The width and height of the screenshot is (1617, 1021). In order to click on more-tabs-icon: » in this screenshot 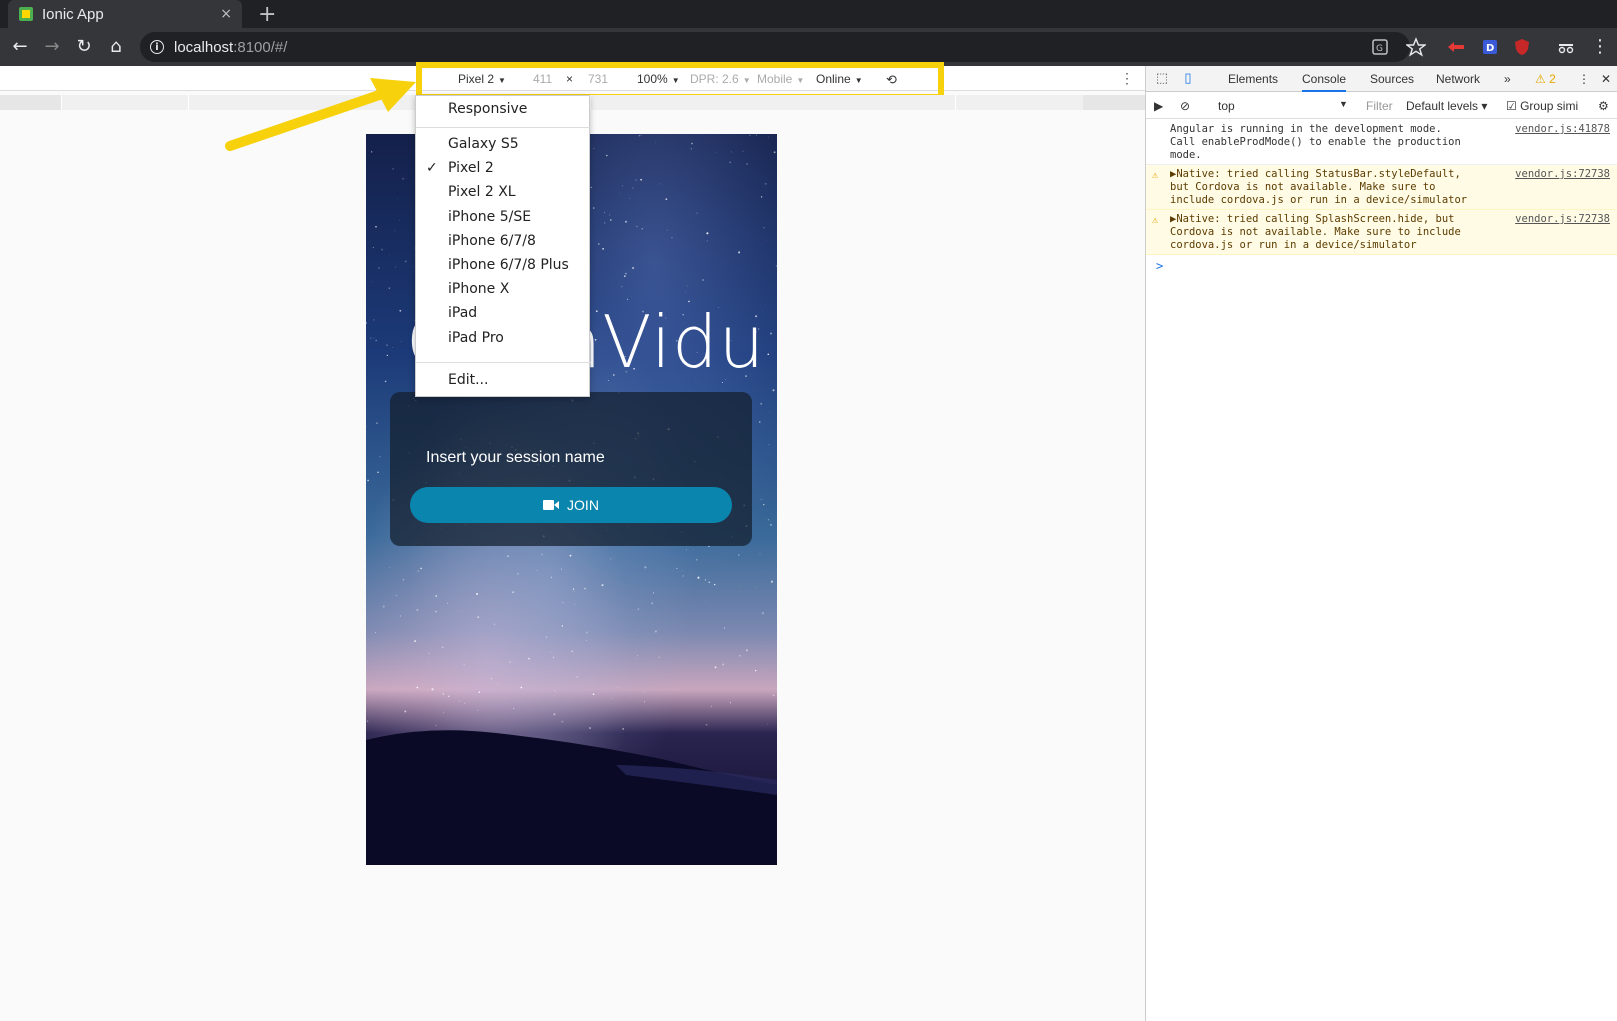, I will do `click(1507, 79)`.